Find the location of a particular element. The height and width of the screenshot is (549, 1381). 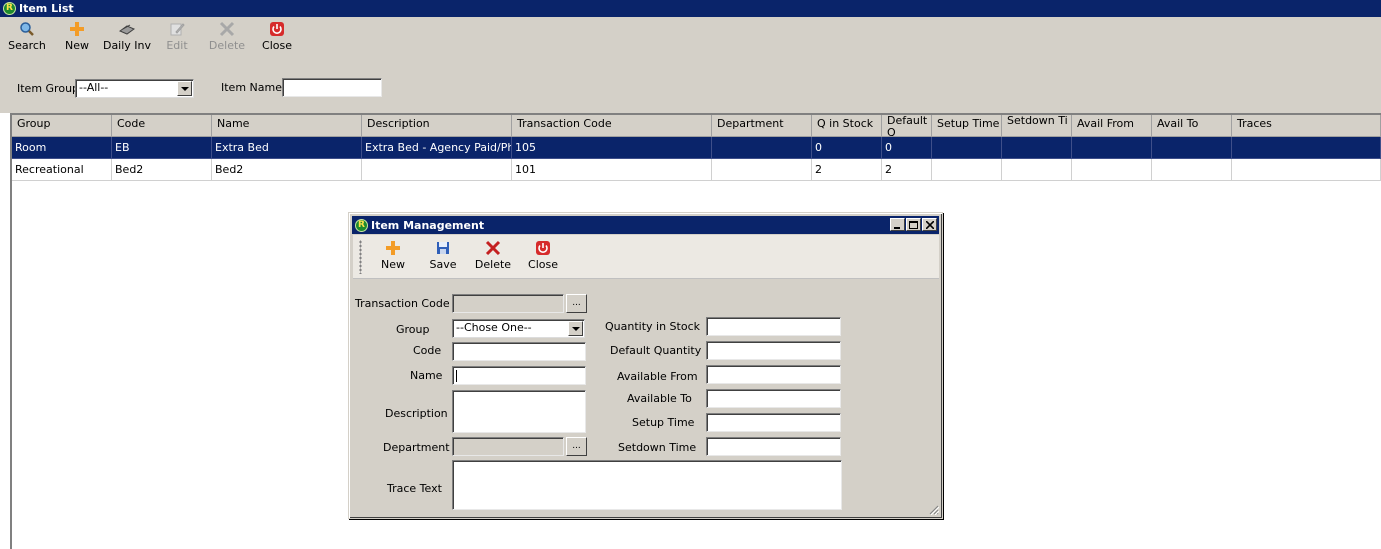

table-cell: 105 is located at coordinates (612, 148).